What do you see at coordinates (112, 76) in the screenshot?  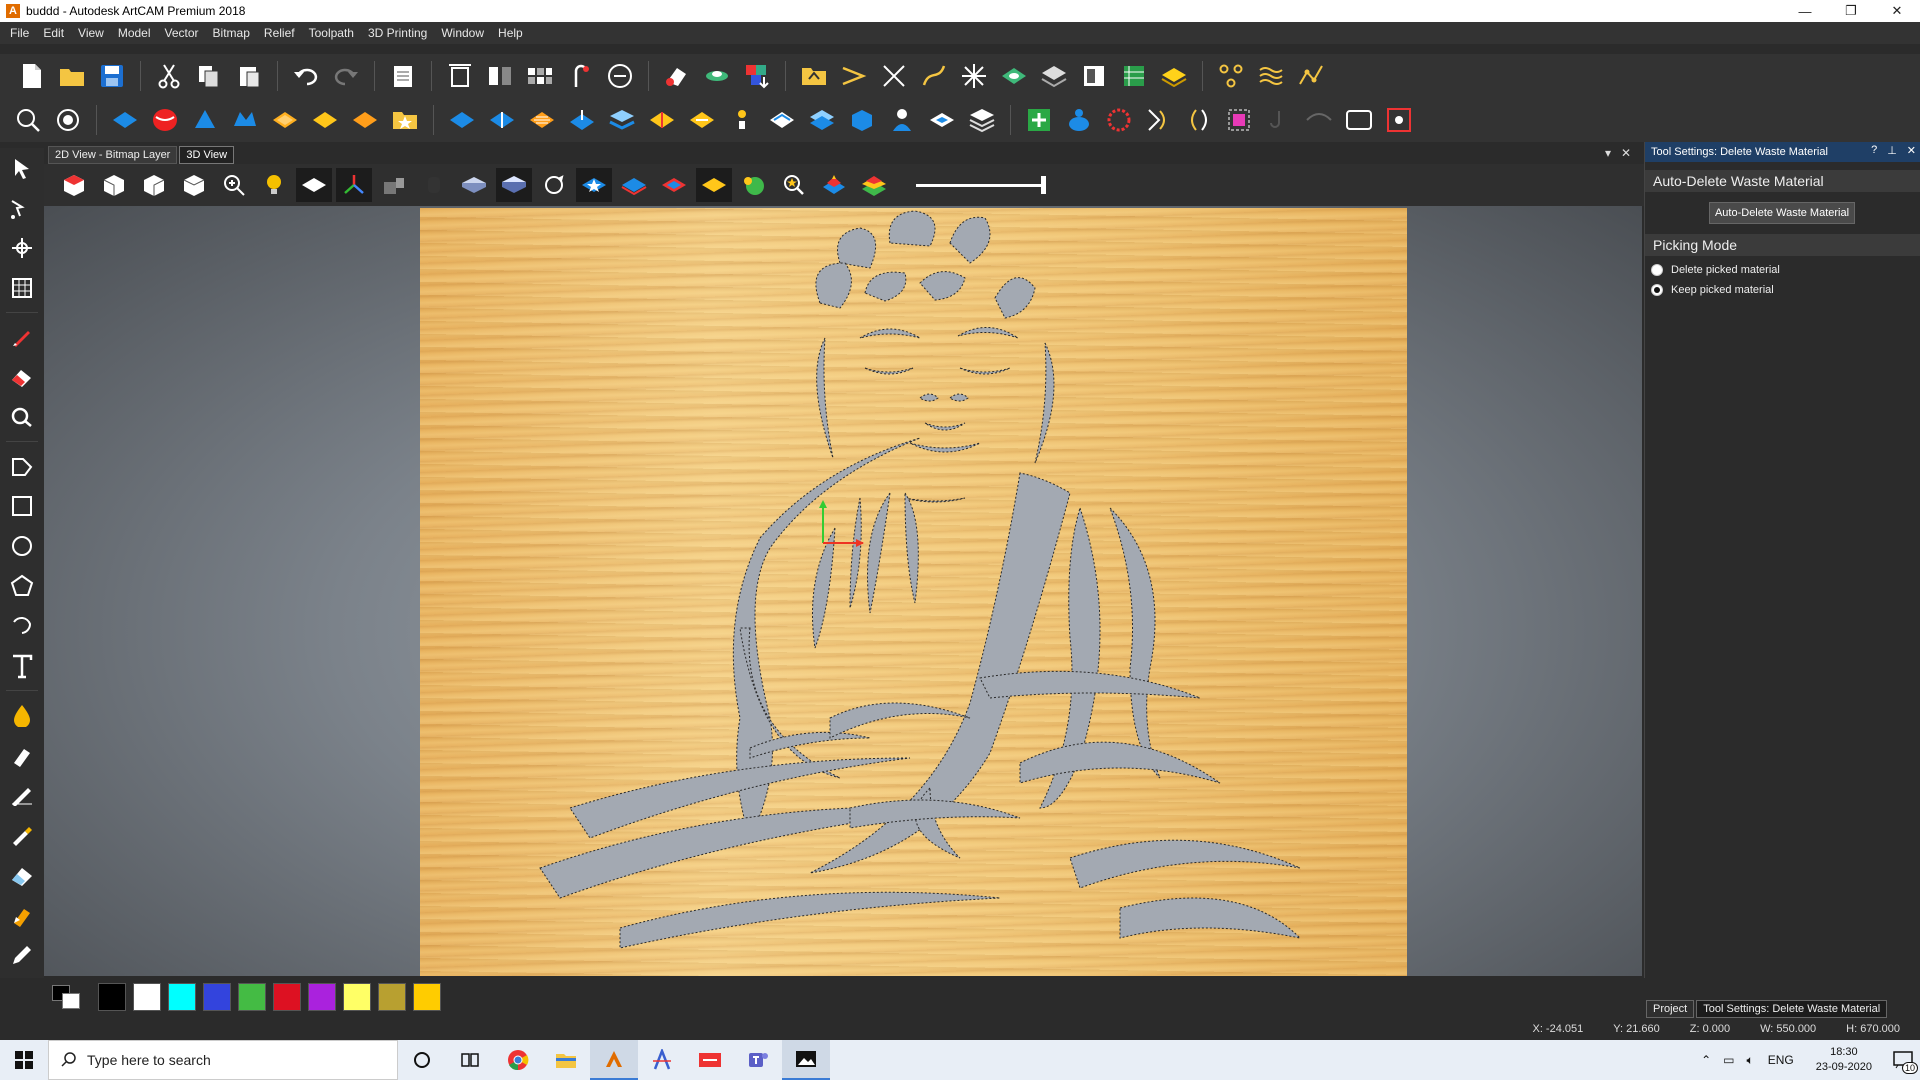 I see `save-icon` at bounding box center [112, 76].